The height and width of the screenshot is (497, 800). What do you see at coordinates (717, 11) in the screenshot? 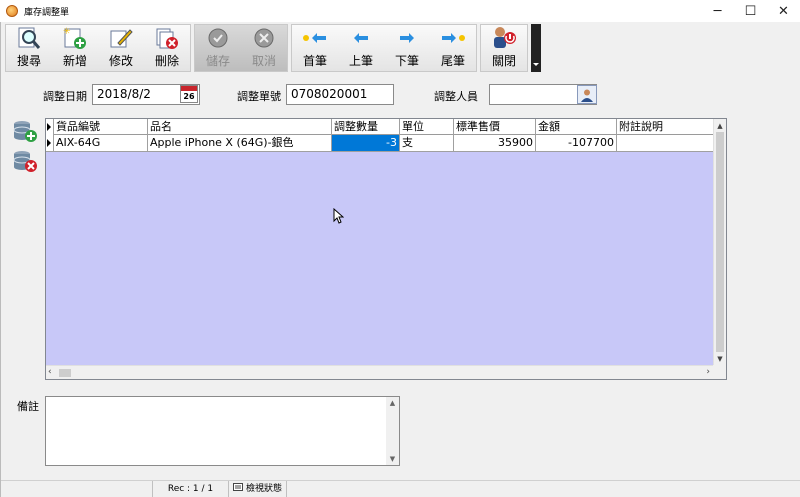
I see `minimize-button: ─` at bounding box center [717, 11].